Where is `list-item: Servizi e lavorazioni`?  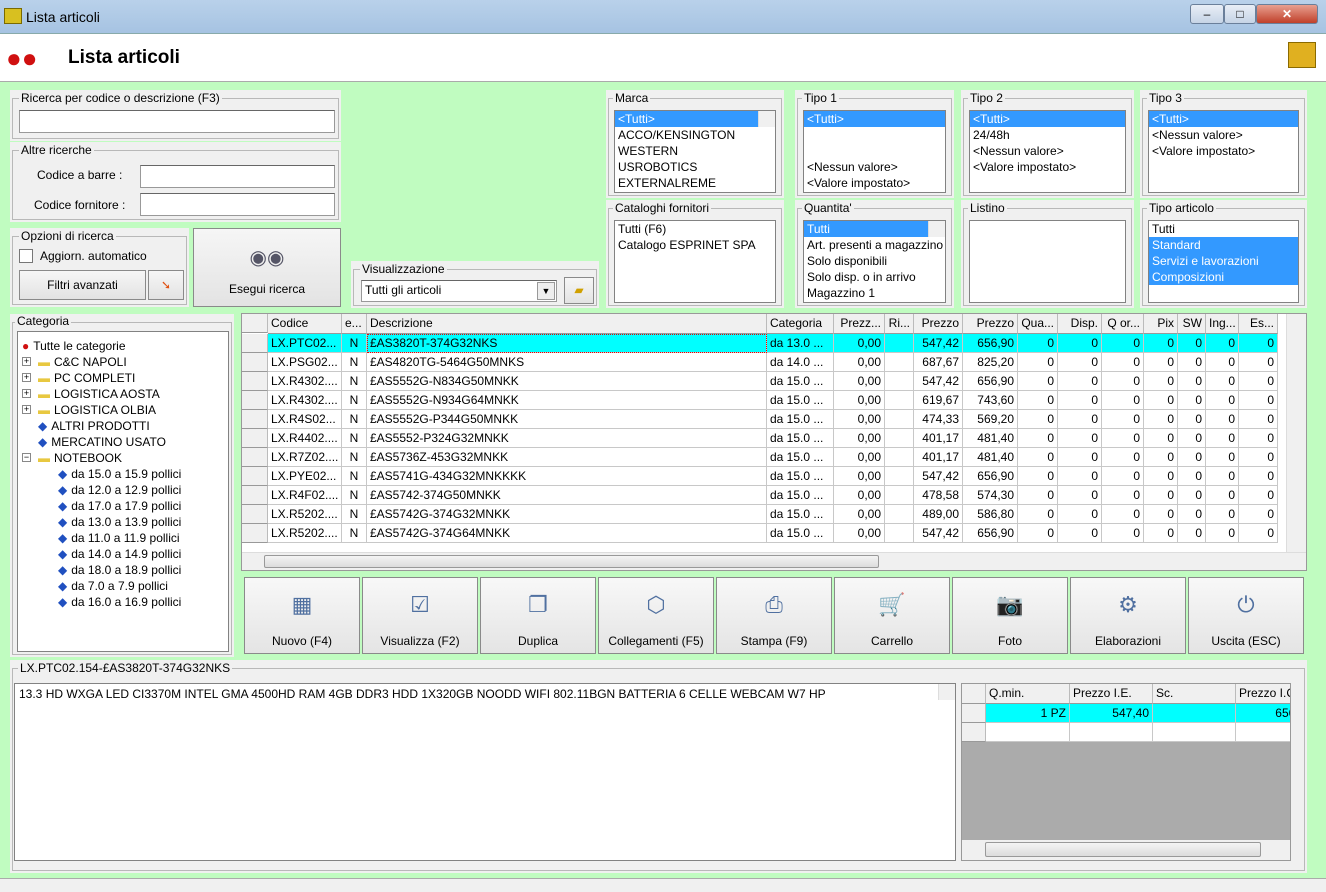 list-item: Servizi e lavorazioni is located at coordinates (1223, 261).